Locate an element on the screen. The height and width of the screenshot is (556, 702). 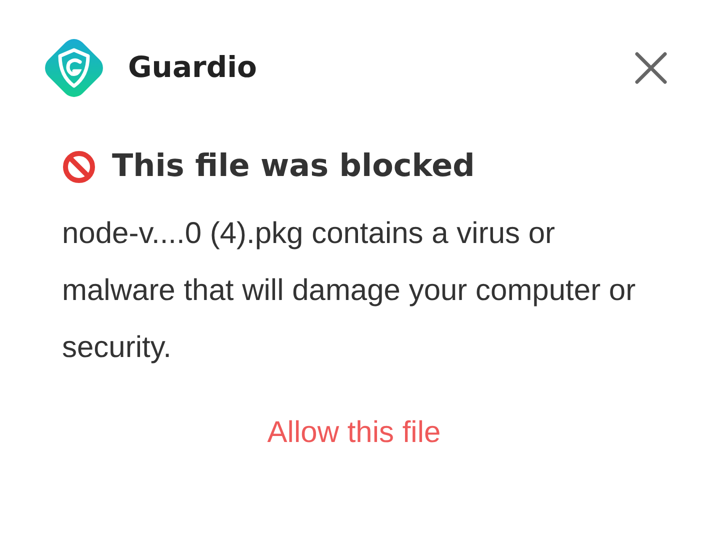
close-icon is located at coordinates (651, 68).